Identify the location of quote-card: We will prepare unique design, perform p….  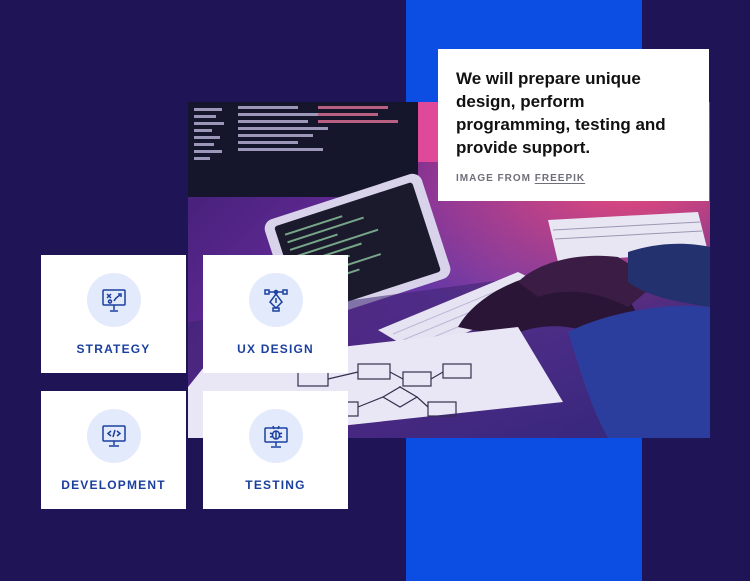
(573, 125).